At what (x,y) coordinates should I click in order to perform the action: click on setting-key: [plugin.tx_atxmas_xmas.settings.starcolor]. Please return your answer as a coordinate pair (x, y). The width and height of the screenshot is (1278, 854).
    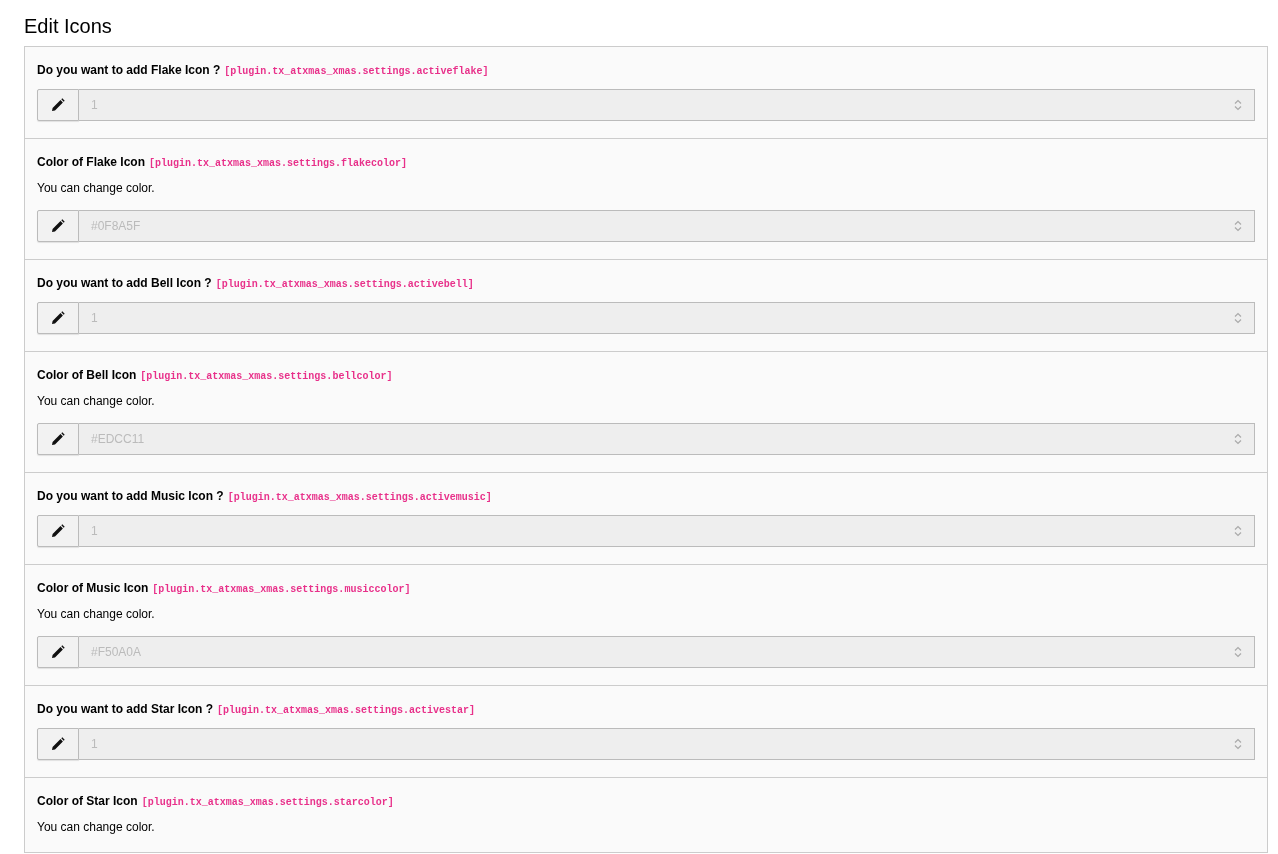
    Looking at the image, I should click on (267, 803).